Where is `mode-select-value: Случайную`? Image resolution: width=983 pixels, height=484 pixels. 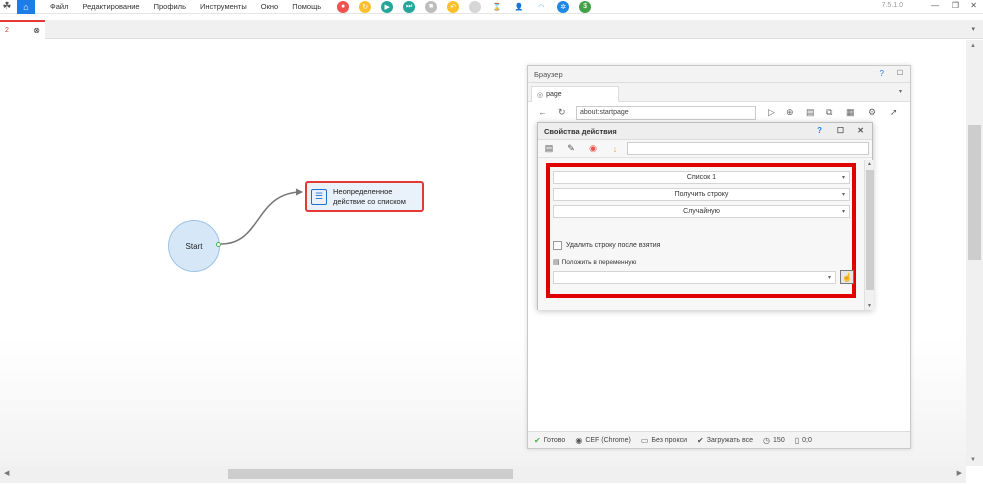 mode-select-value: Случайную is located at coordinates (701, 211).